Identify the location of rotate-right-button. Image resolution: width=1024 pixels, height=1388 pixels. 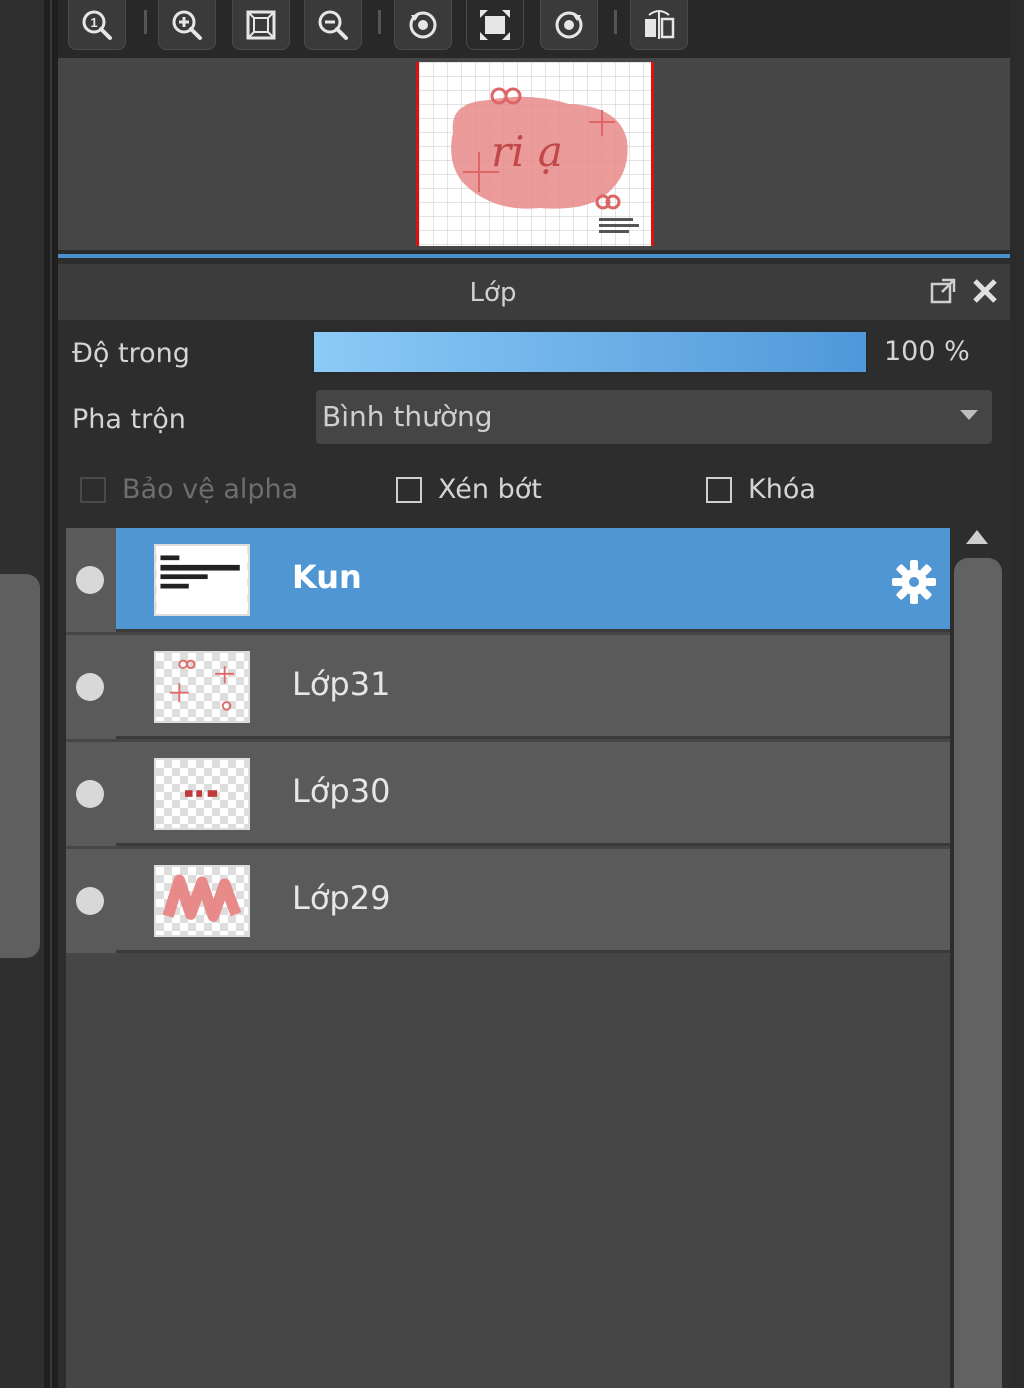
(569, 25).